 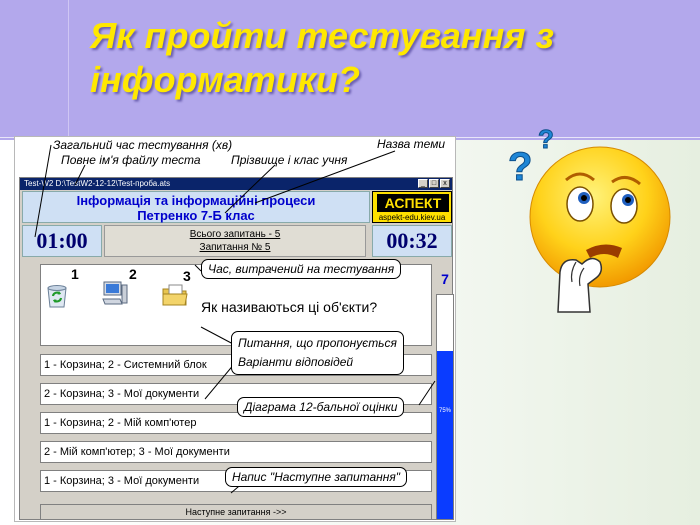 What do you see at coordinates (589, 218) in the screenshot?
I see `thinking-smiley-icon: ? ?` at bounding box center [589, 218].